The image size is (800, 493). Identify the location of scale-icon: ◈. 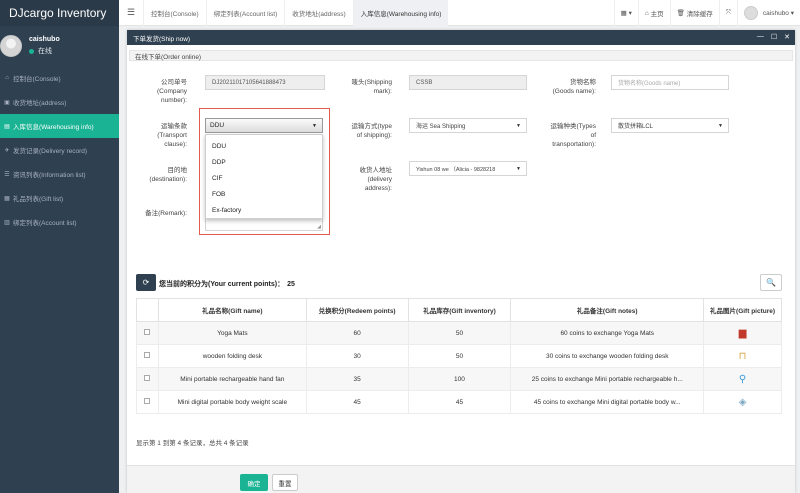
(743, 402).